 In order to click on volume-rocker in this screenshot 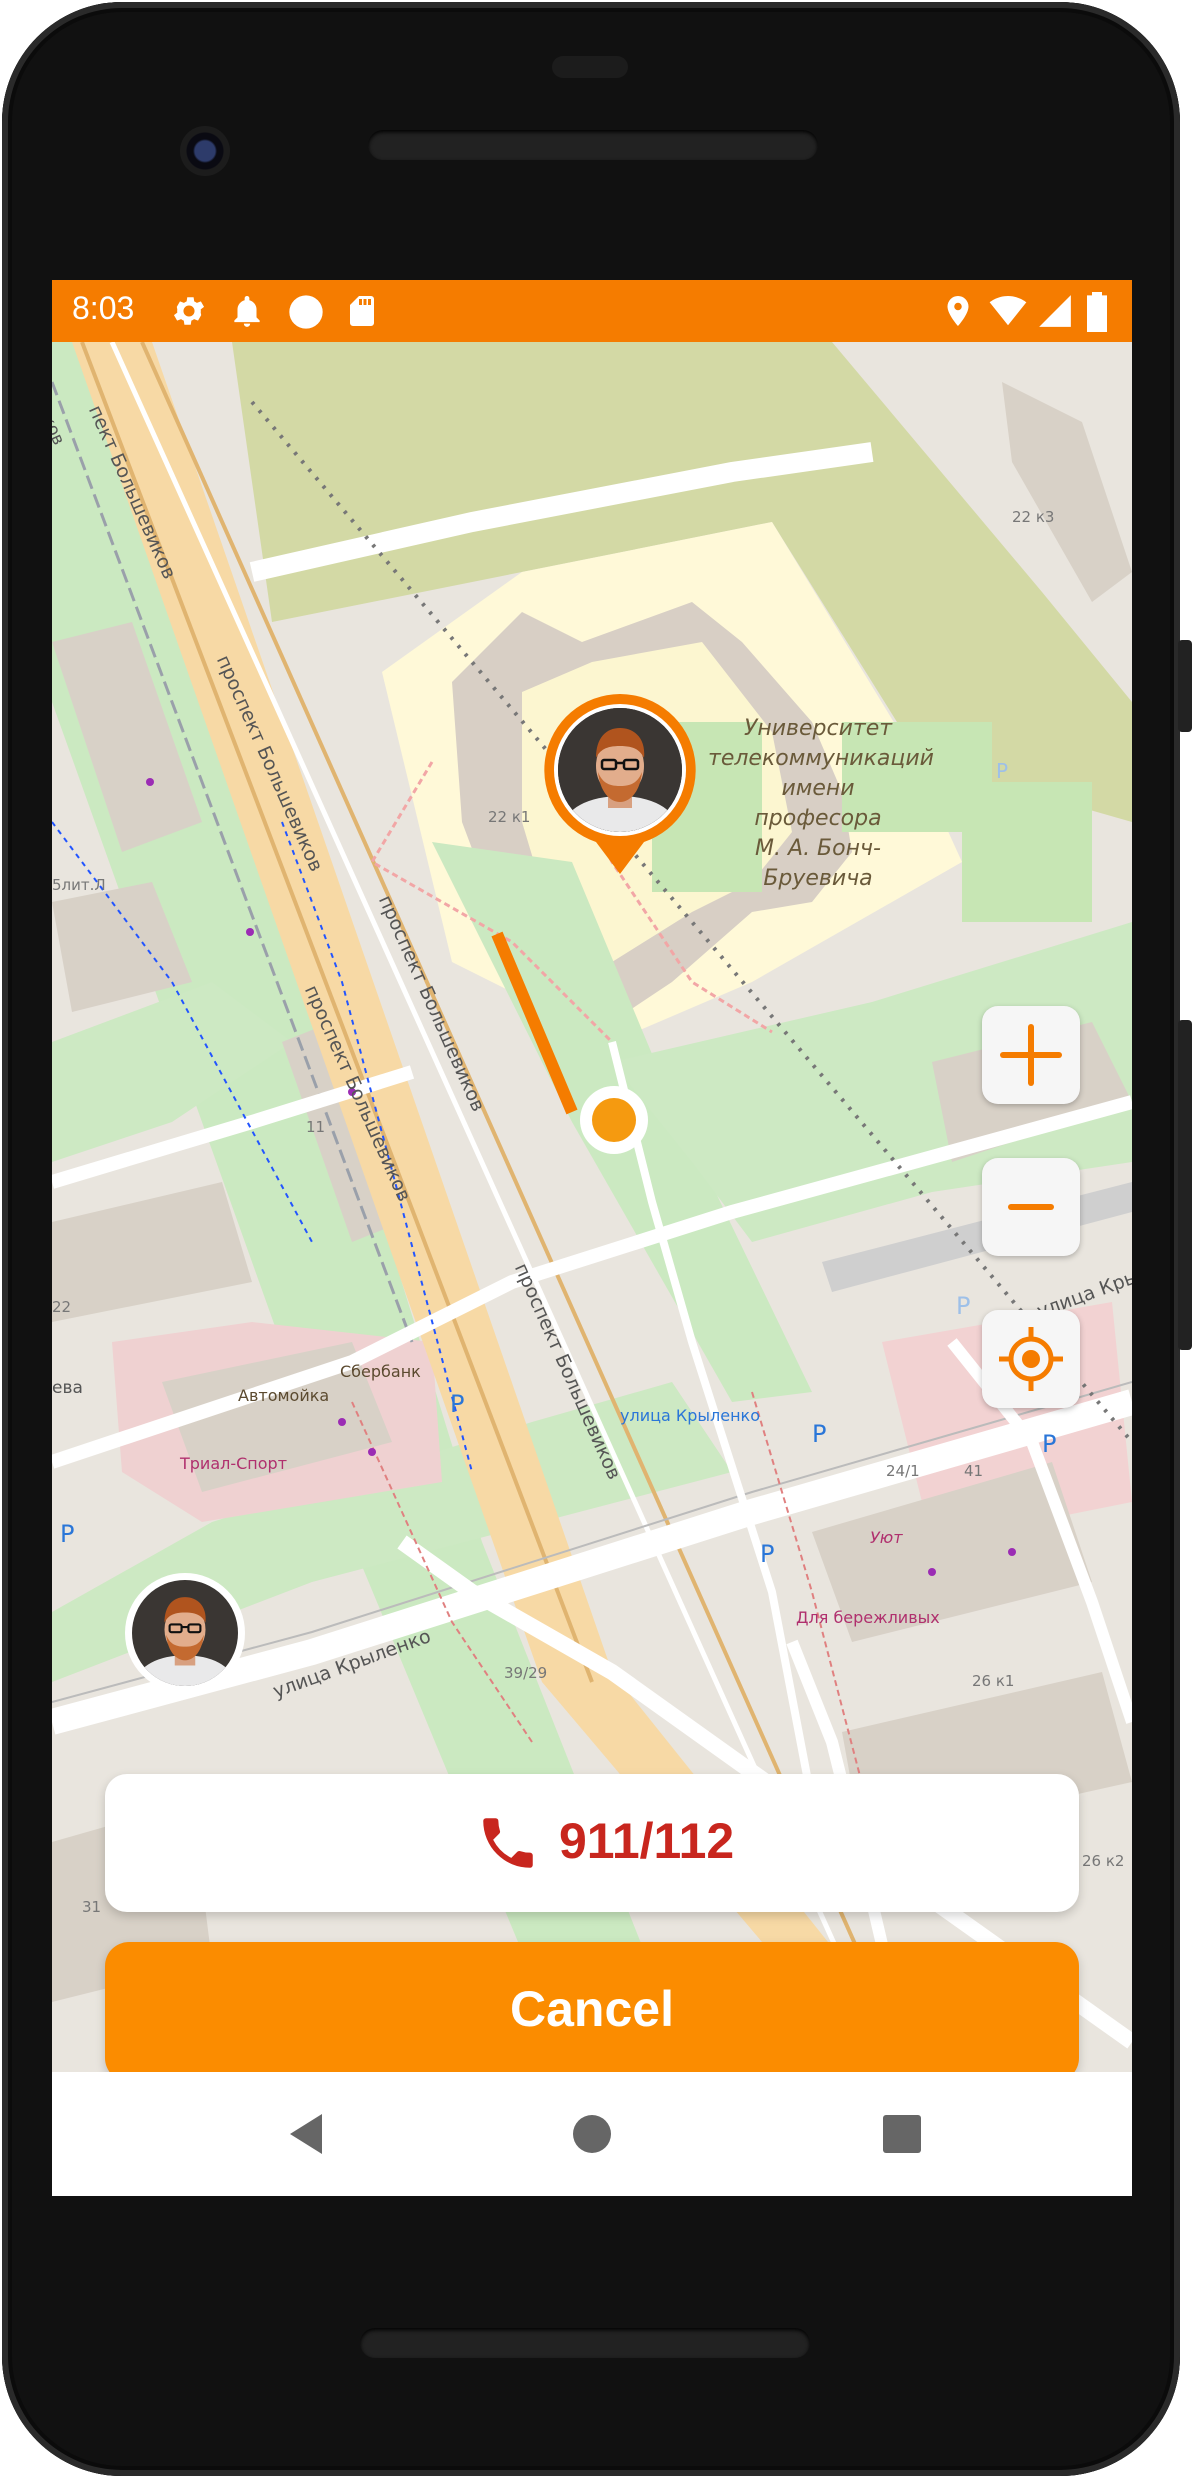, I will do `click(1185, 1185)`.